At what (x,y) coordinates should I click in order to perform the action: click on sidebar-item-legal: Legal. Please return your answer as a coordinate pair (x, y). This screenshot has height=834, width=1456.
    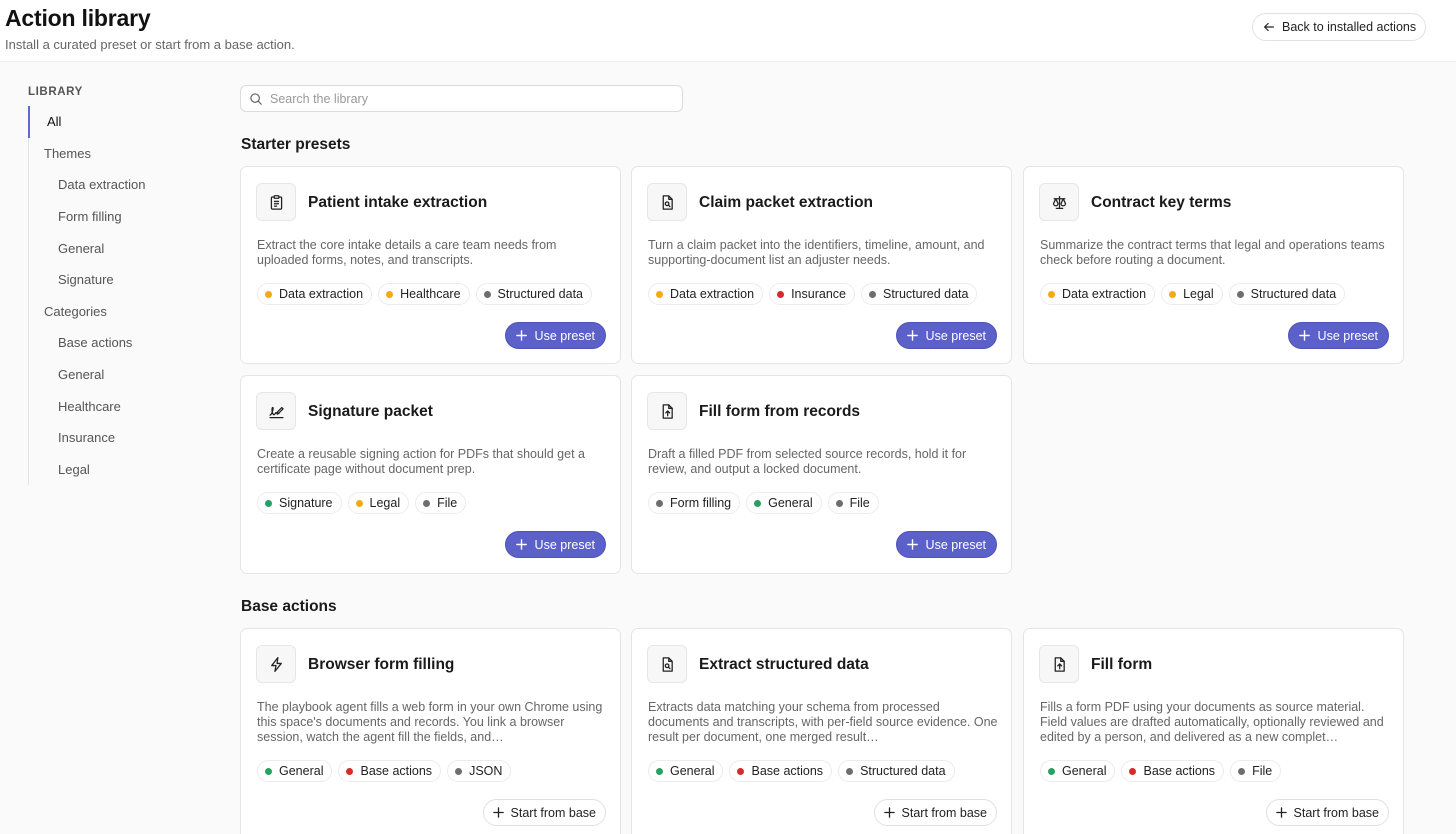
    Looking at the image, I should click on (118, 470).